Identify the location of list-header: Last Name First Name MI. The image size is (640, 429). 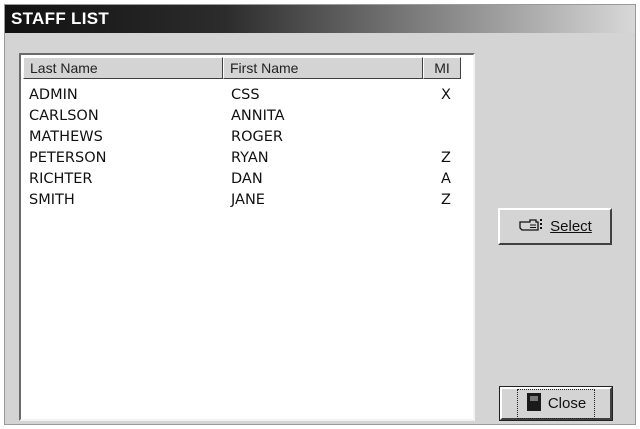
(242, 68).